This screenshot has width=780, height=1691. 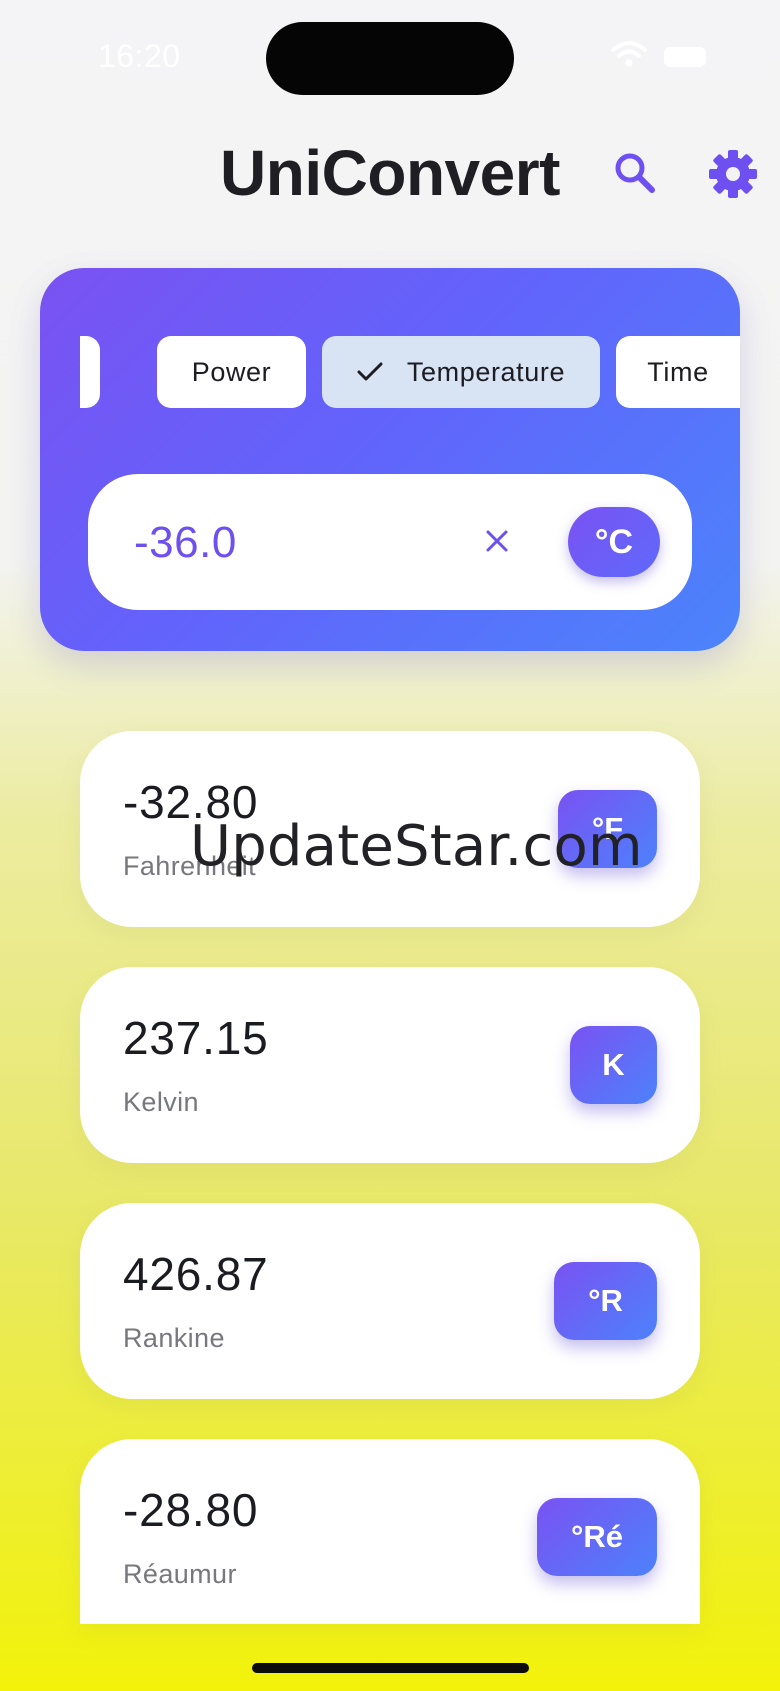 I want to click on status-time: 16:20, so click(x=139, y=56).